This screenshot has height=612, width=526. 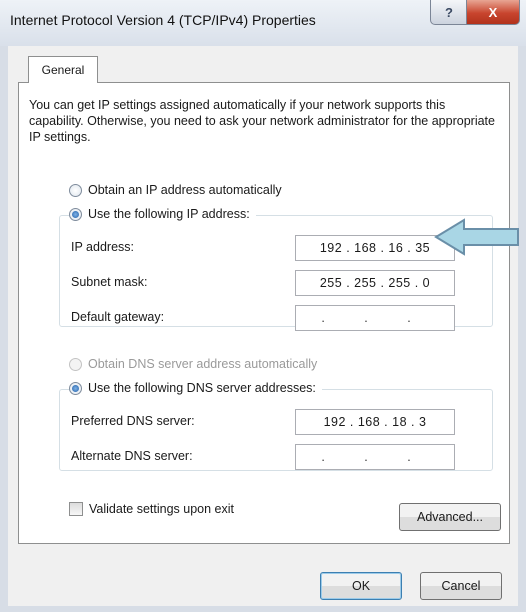 What do you see at coordinates (375, 422) in the screenshot?
I see `preferred-dns-input: 192 . 168 . 18 . 3` at bounding box center [375, 422].